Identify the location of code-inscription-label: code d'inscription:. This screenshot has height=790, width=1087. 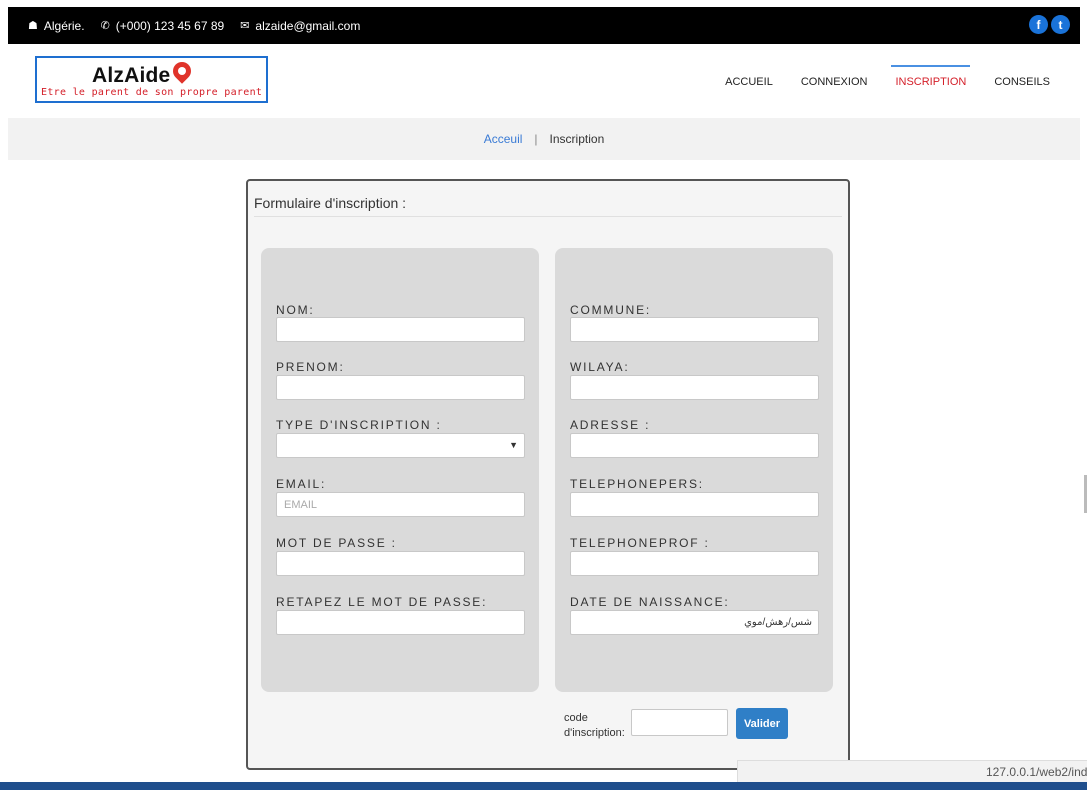
(594, 725).